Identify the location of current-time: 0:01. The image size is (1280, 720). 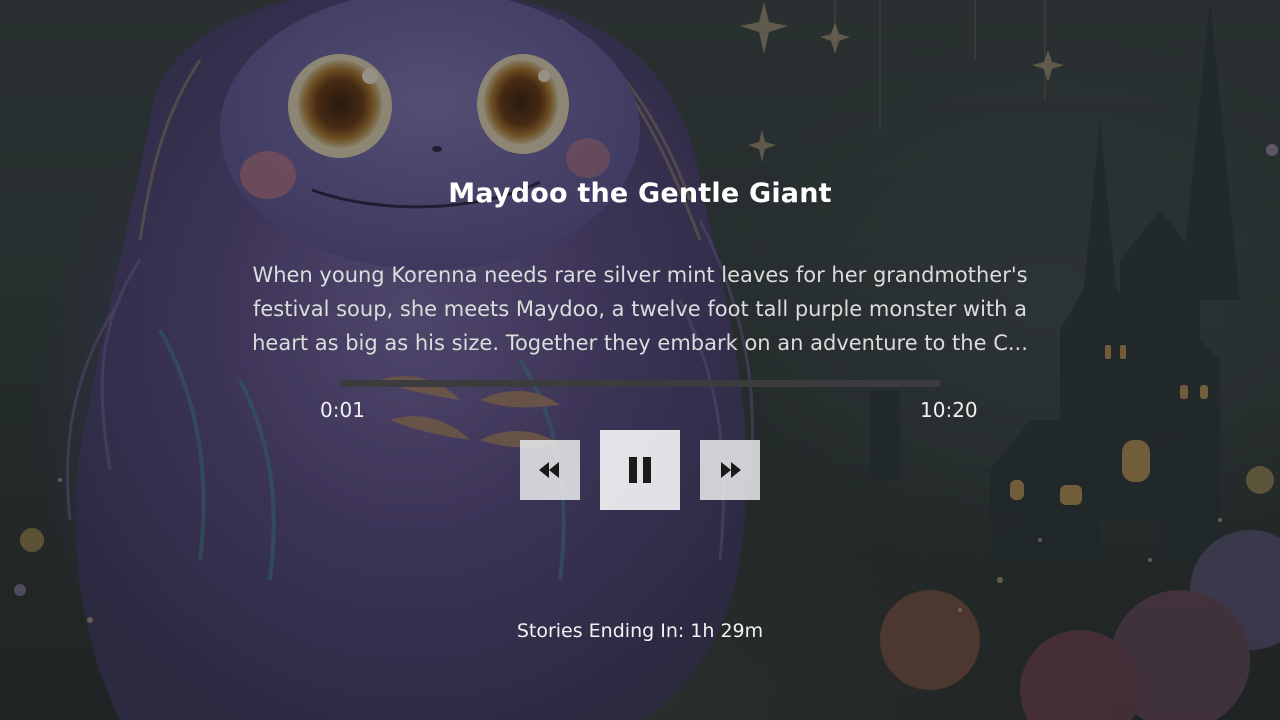
(342, 410).